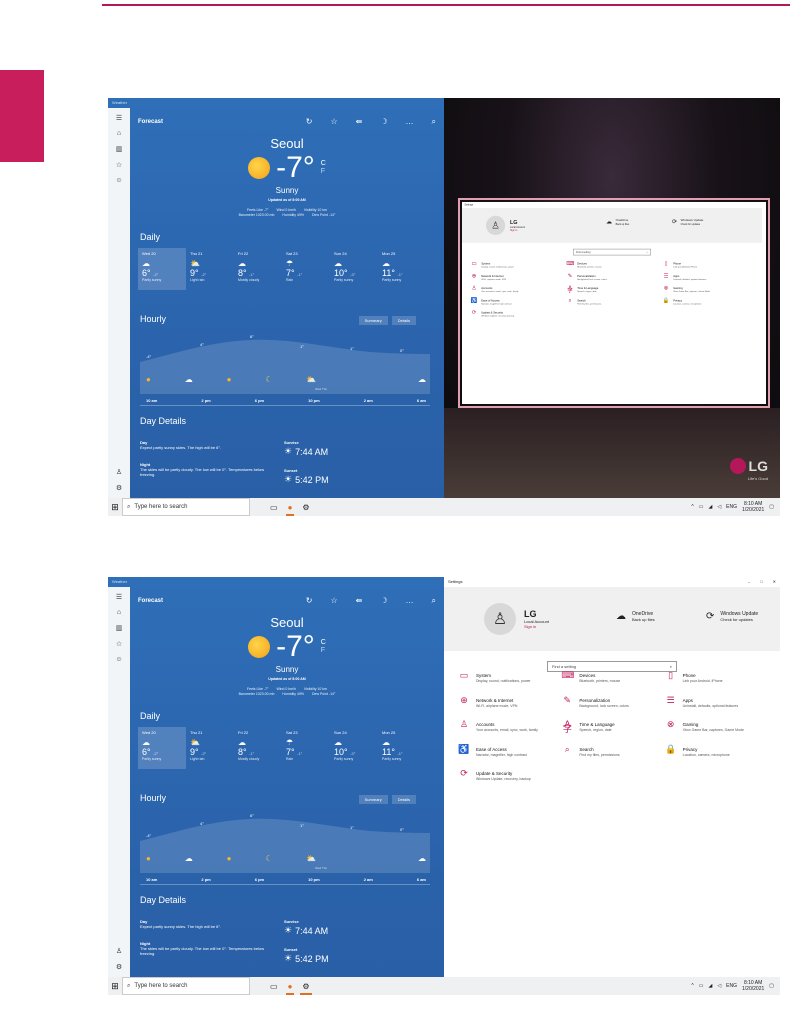  What do you see at coordinates (333, 601) in the screenshot?
I see `favorite-icon: ☆` at bounding box center [333, 601].